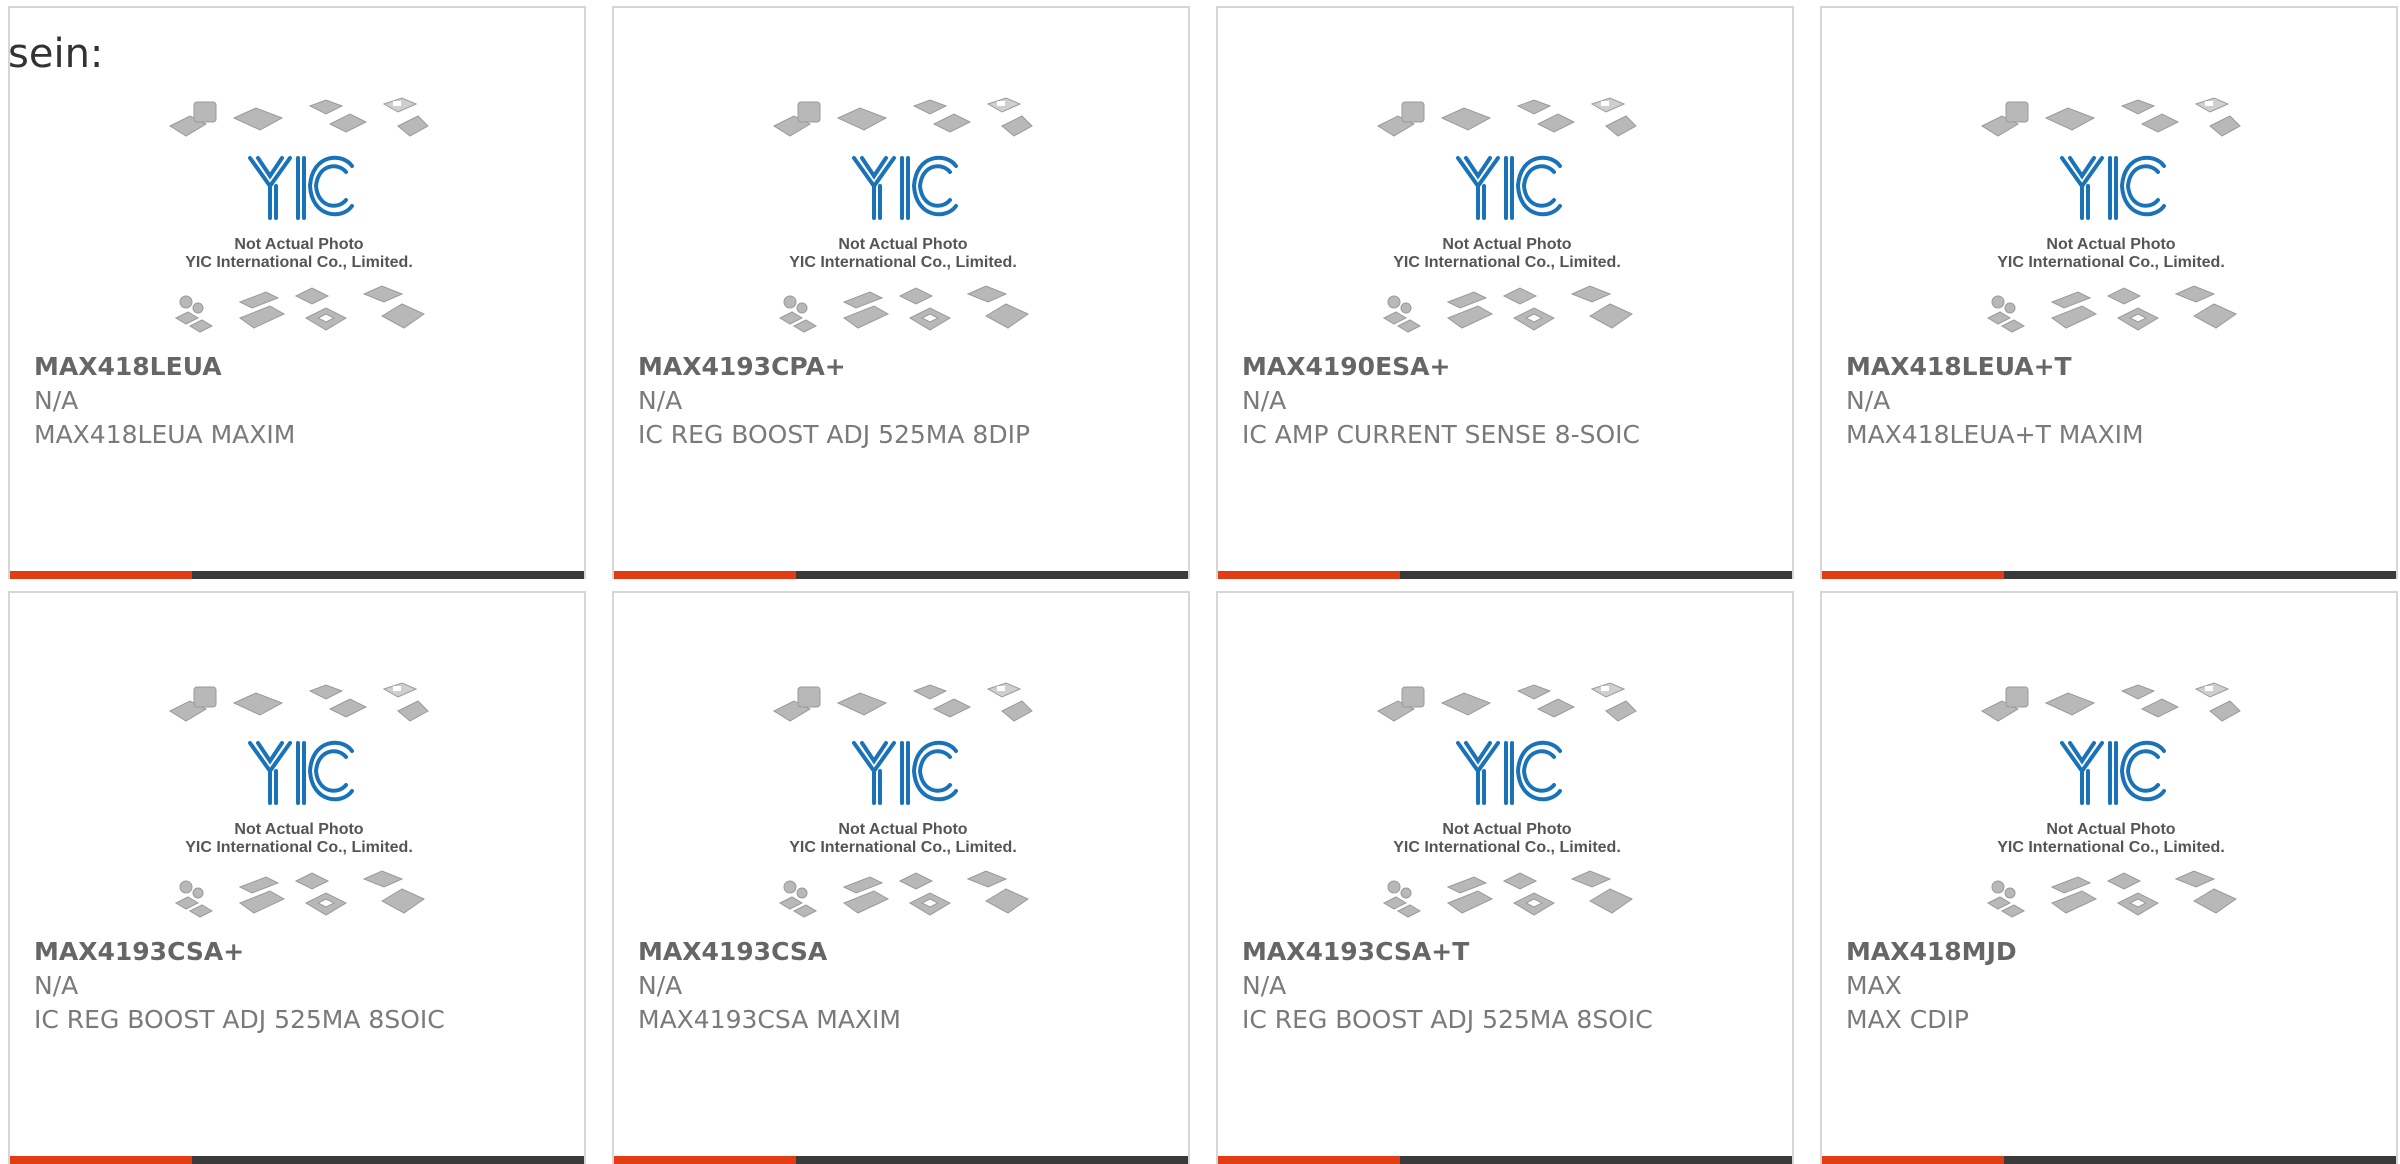 The width and height of the screenshot is (2400, 1164). I want to click on product-part-number: MAX4193CPA+, so click(908, 367).